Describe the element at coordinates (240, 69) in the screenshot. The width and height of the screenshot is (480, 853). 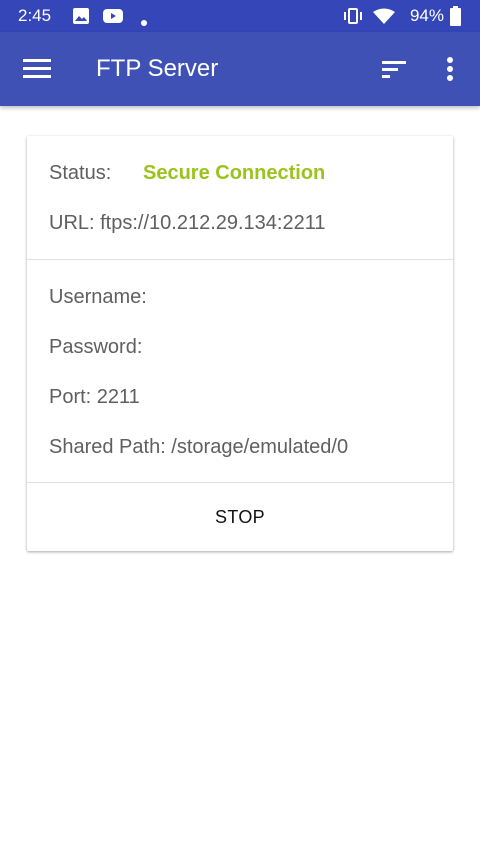
I see `app-bar: FTP Server` at that location.